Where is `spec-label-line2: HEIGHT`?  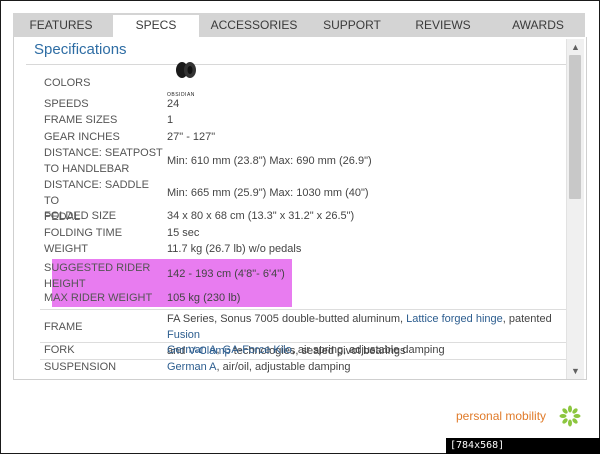
spec-label-line2: HEIGHT is located at coordinates (65, 284).